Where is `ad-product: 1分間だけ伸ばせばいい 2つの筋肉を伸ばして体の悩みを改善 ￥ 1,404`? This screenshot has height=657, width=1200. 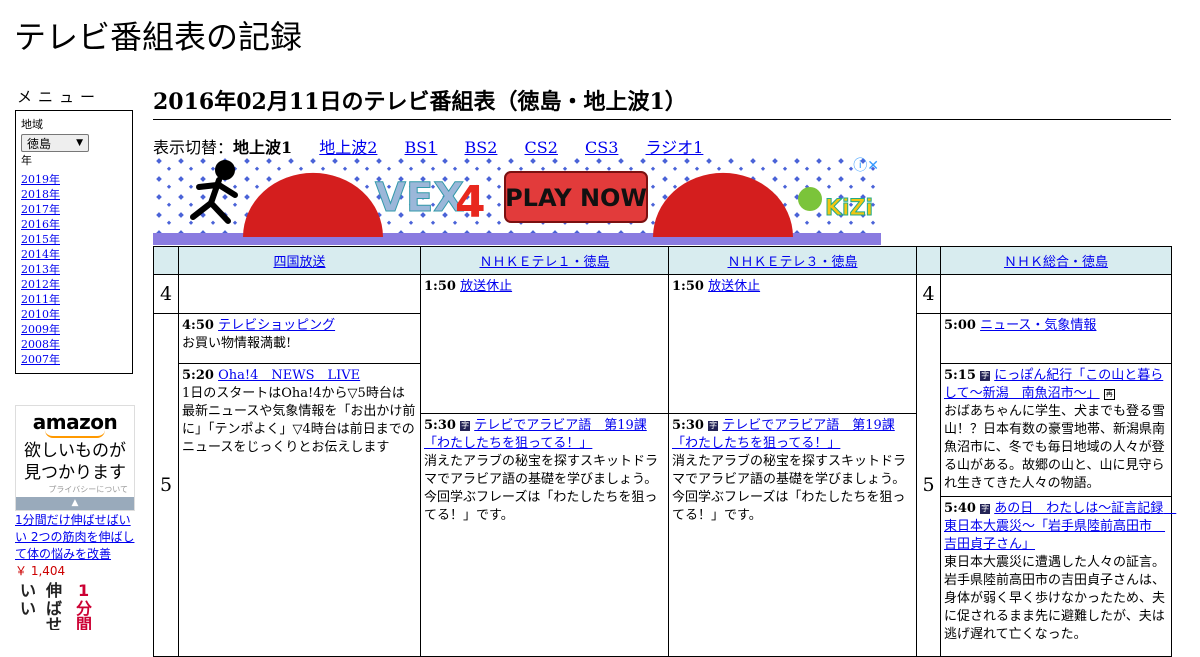 ad-product: 1分間だけ伸ばせばいい 2つの筋肉を伸ばして体の悩みを改善 ￥ 1,404 is located at coordinates (76, 546).